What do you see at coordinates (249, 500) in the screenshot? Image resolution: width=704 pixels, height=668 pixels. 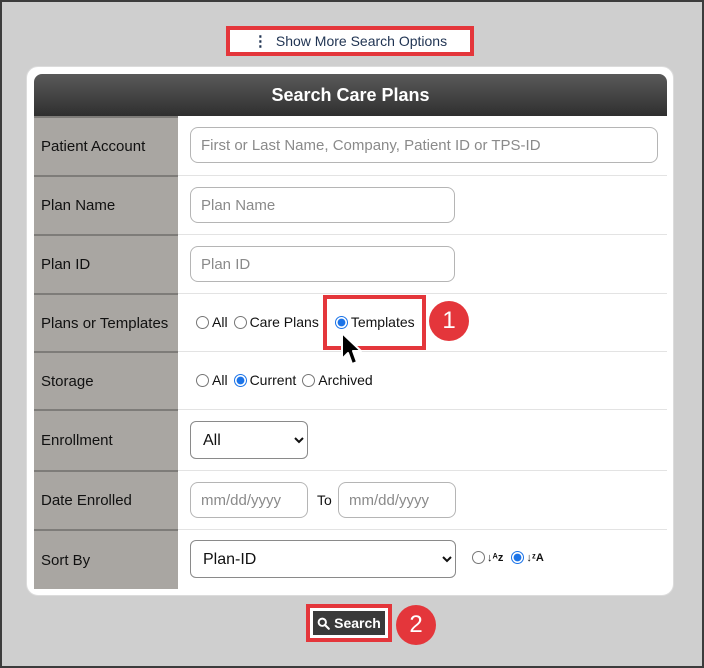 I see `date-enrolled-from-input` at bounding box center [249, 500].